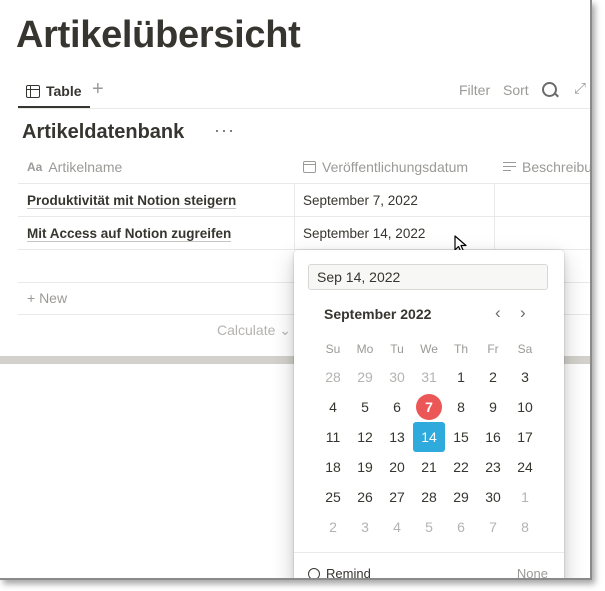 Image resolution: width=605 pixels, height=591 pixels. I want to click on calendar-day: 11, so click(333, 437).